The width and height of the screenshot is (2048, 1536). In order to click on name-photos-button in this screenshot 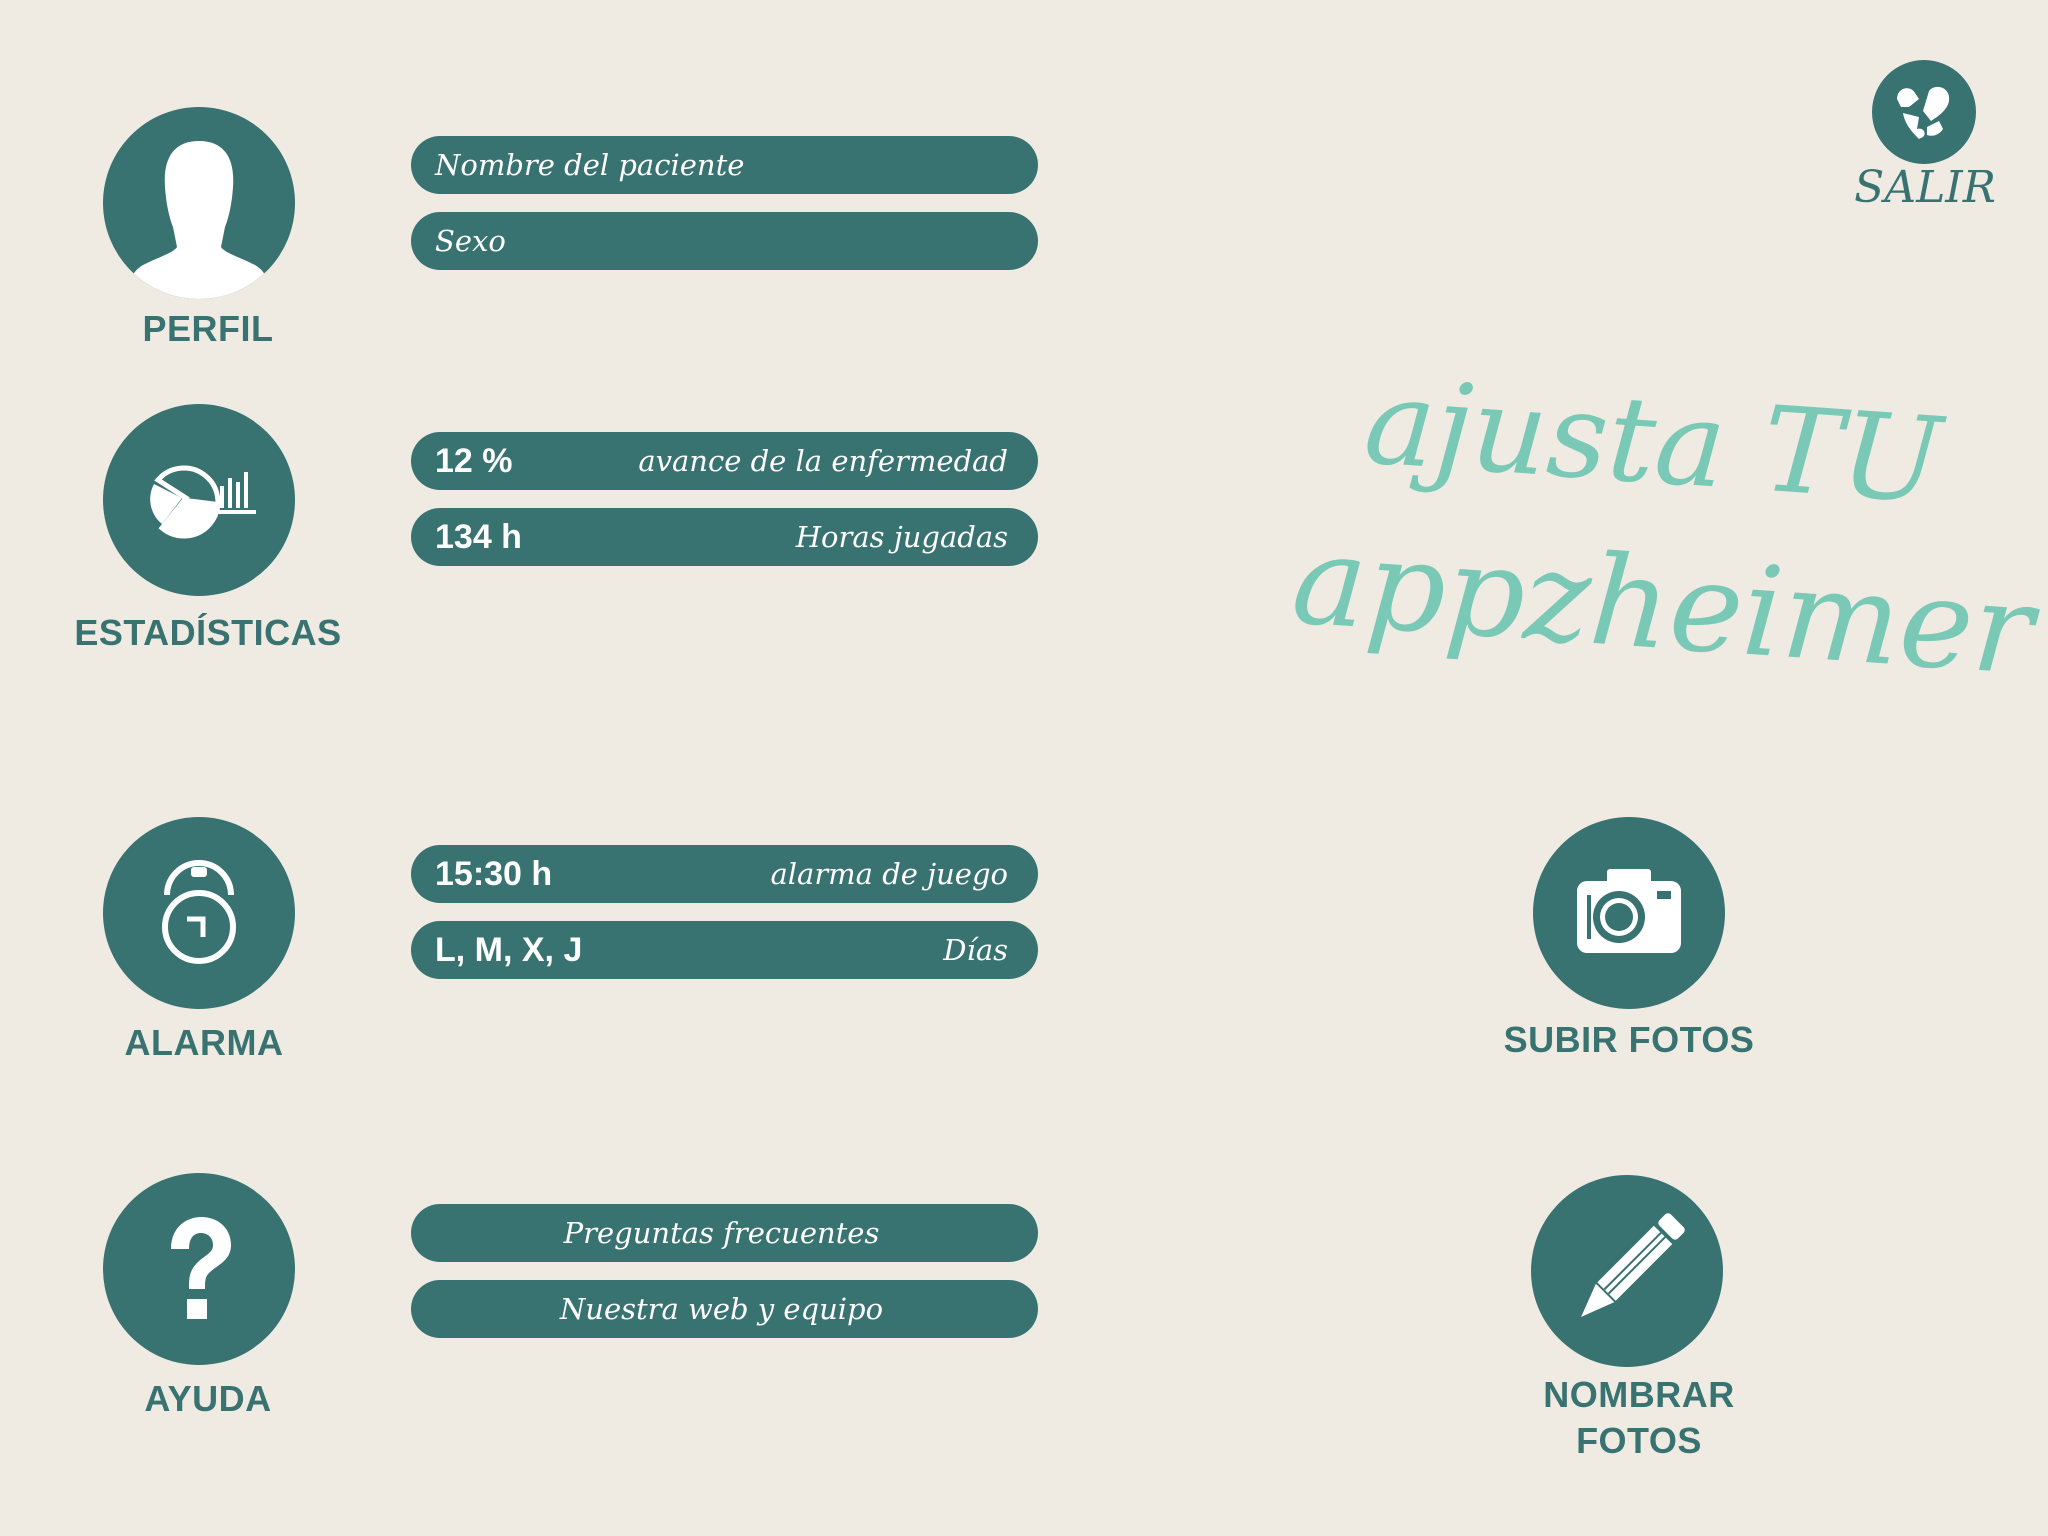, I will do `click(1627, 1271)`.